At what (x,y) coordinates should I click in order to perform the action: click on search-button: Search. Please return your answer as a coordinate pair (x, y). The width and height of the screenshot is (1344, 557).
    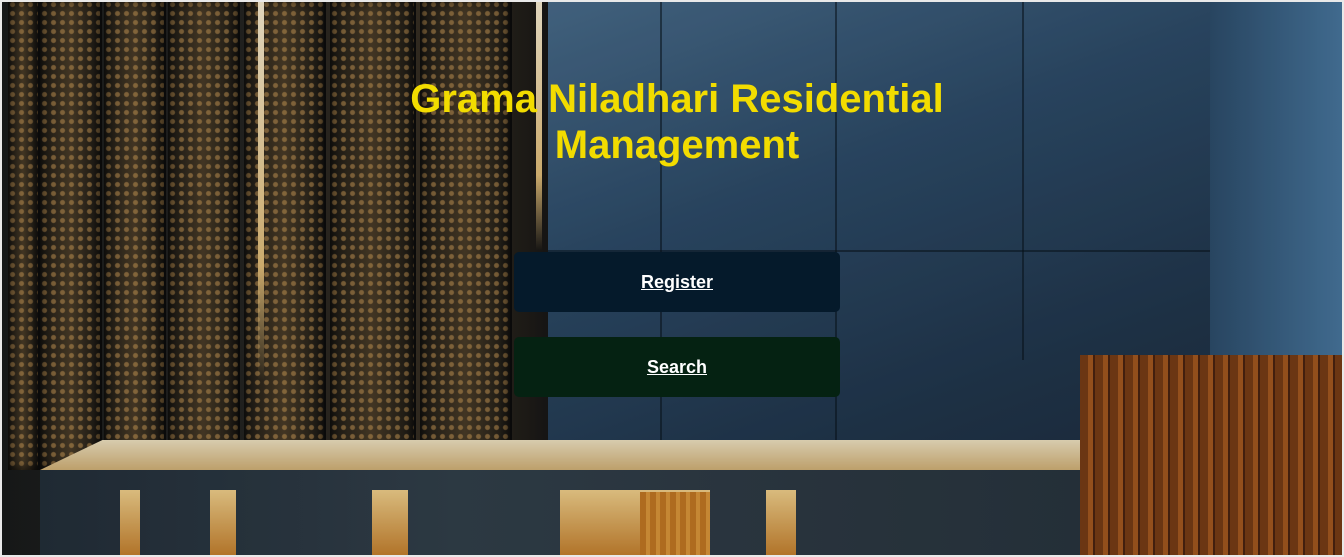
    Looking at the image, I should click on (677, 367).